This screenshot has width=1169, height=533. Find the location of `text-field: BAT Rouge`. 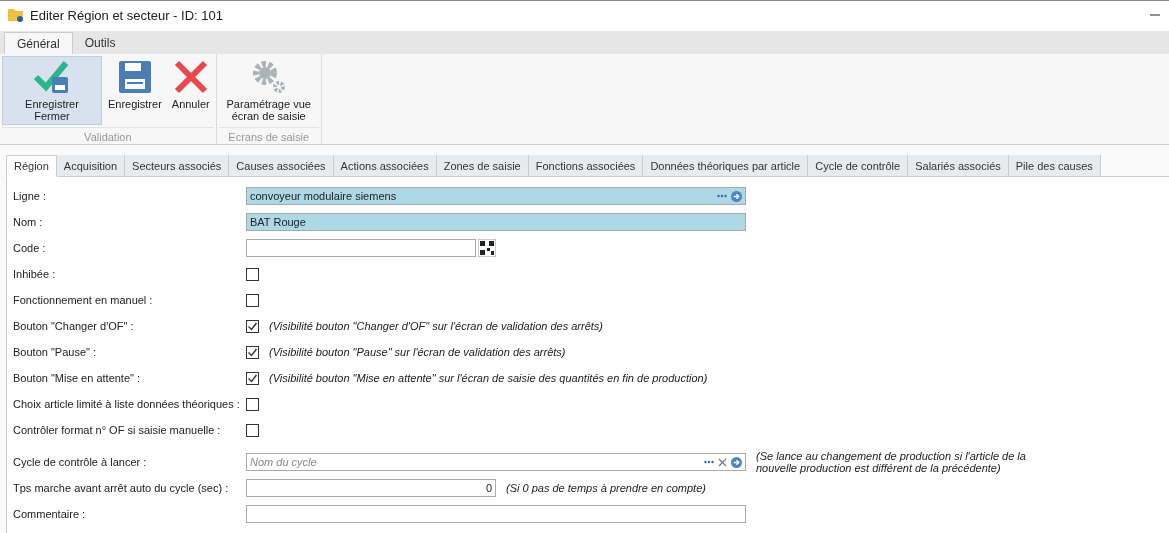

text-field: BAT Rouge is located at coordinates (496, 222).